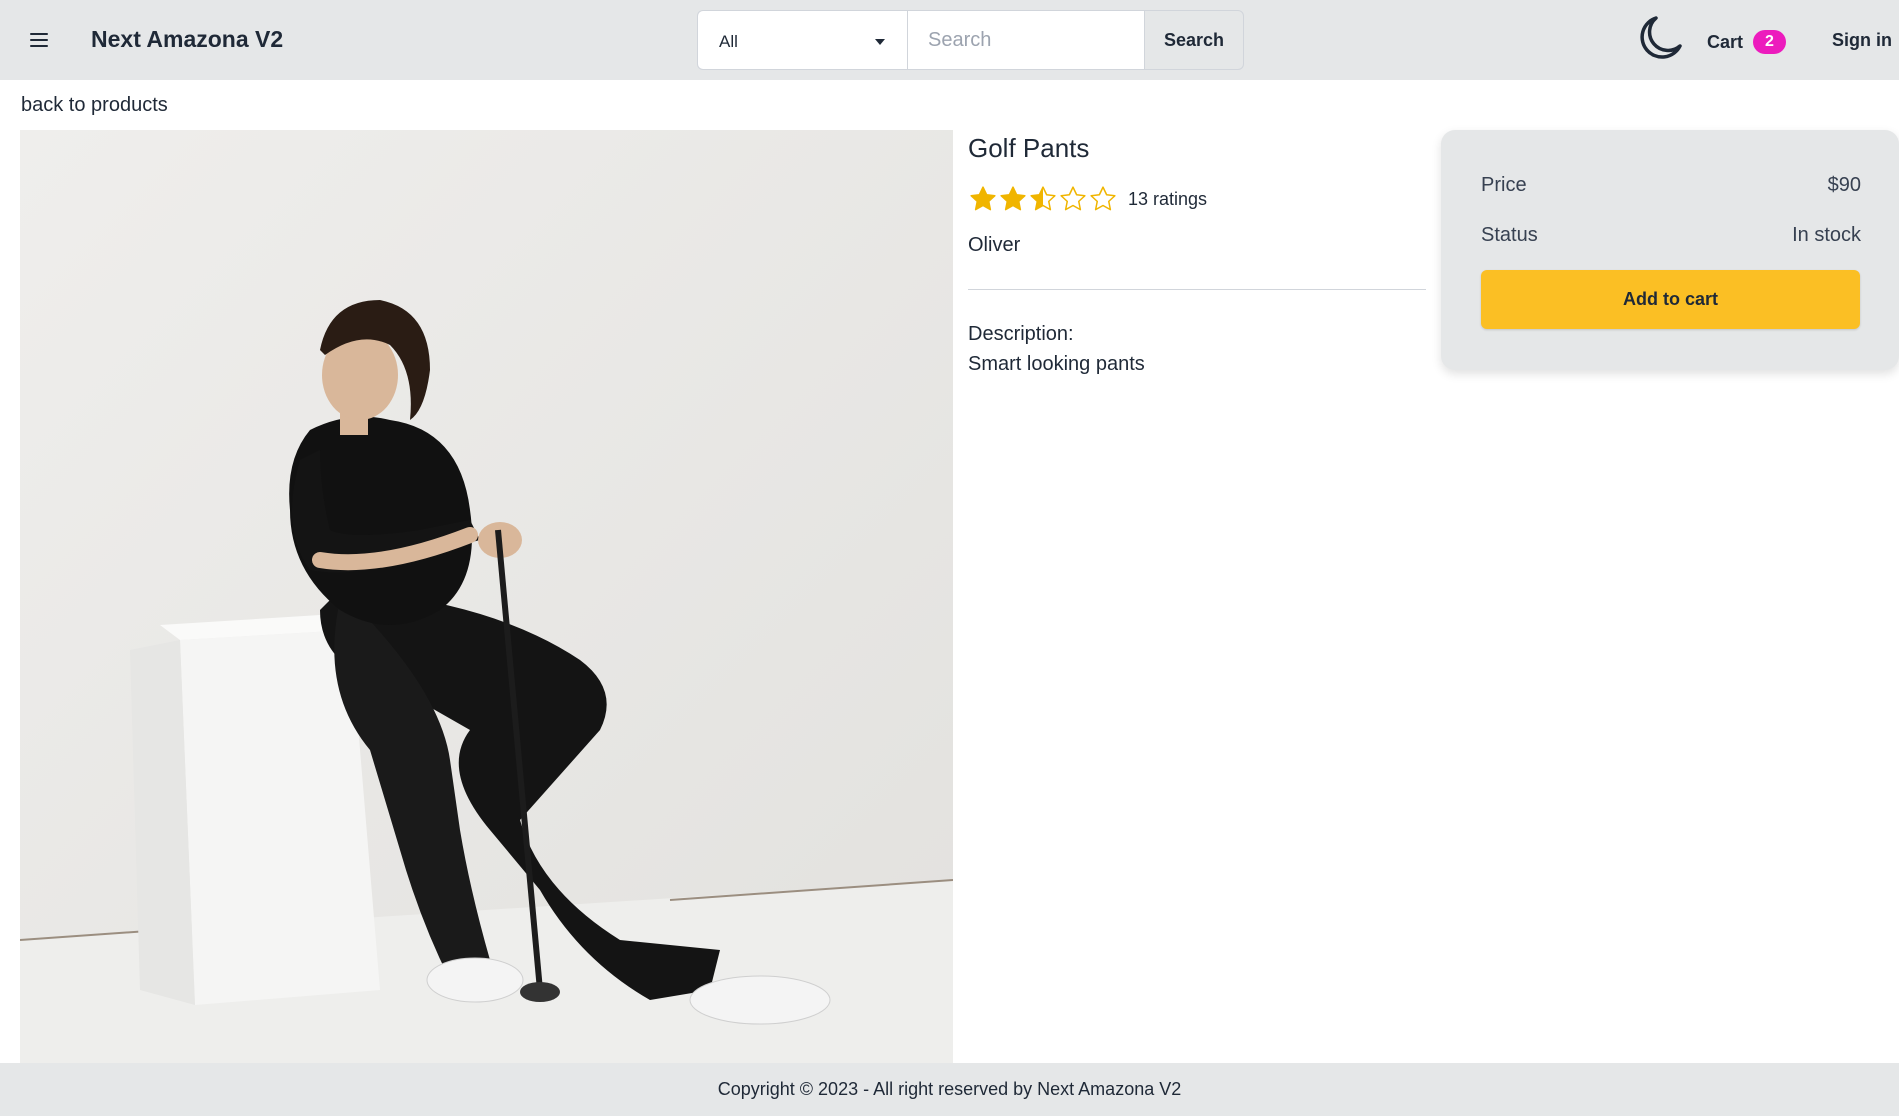 This screenshot has width=1899, height=1116. I want to click on purchase-card: Price $90 Status In stock Add to cart, so click(1670, 250).